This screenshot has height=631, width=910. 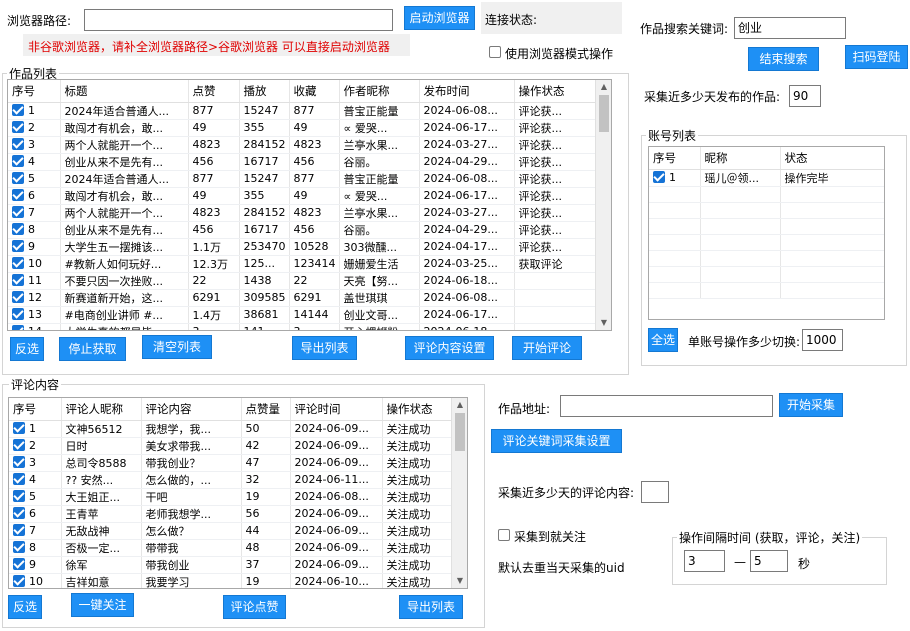 I want to click on column-header: 昵称, so click(x=740, y=158).